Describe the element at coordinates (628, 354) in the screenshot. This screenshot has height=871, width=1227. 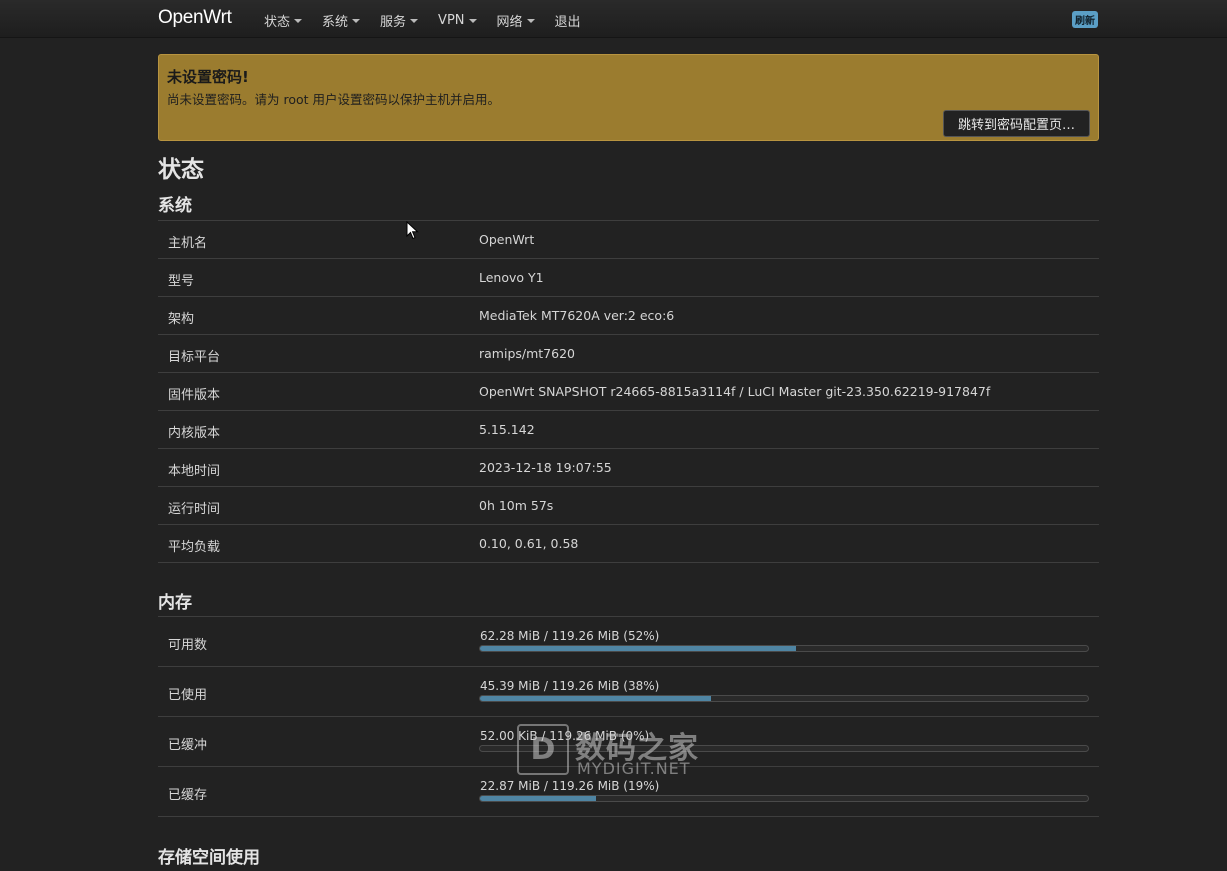
I see `table-row: 目标平台 ramips/mt7620` at that location.